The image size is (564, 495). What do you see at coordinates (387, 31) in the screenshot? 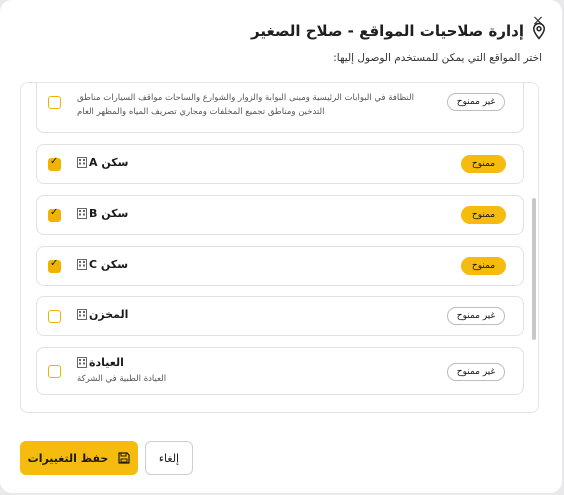
I see `modal-title: إدارة صلاحيات المواقع - صلاح الصغير` at bounding box center [387, 31].